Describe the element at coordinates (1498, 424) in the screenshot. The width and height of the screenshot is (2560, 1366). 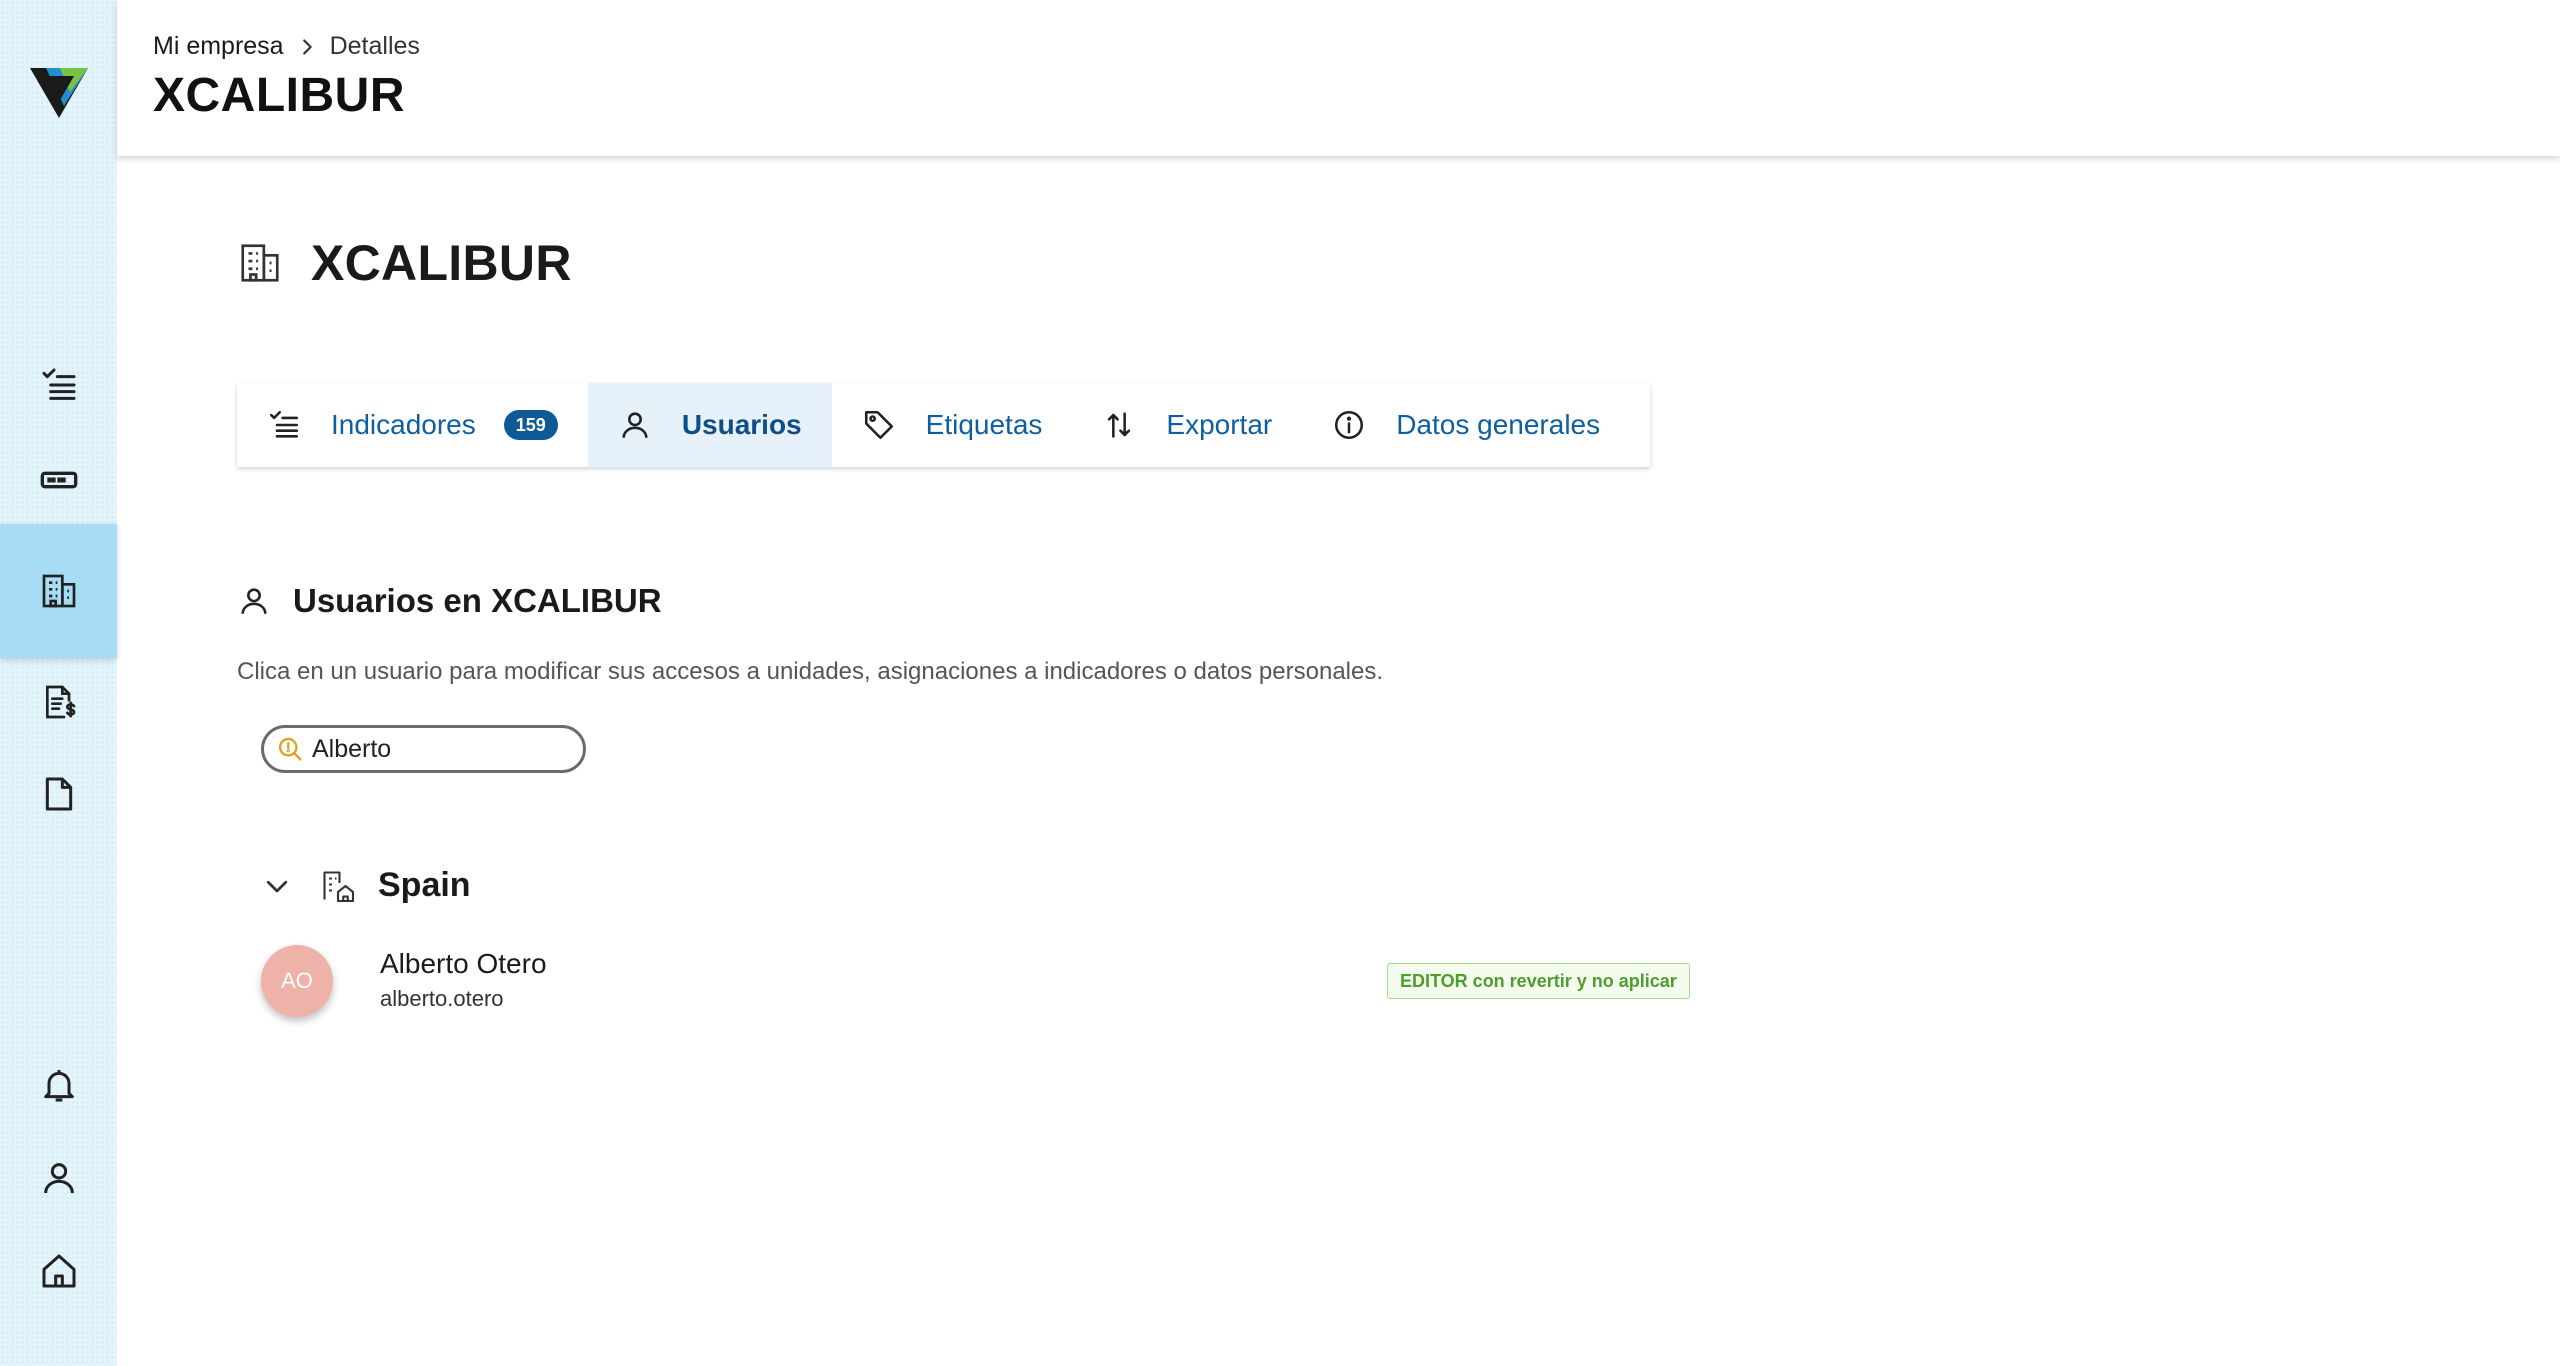
I see `tab-label: Datos generales` at that location.